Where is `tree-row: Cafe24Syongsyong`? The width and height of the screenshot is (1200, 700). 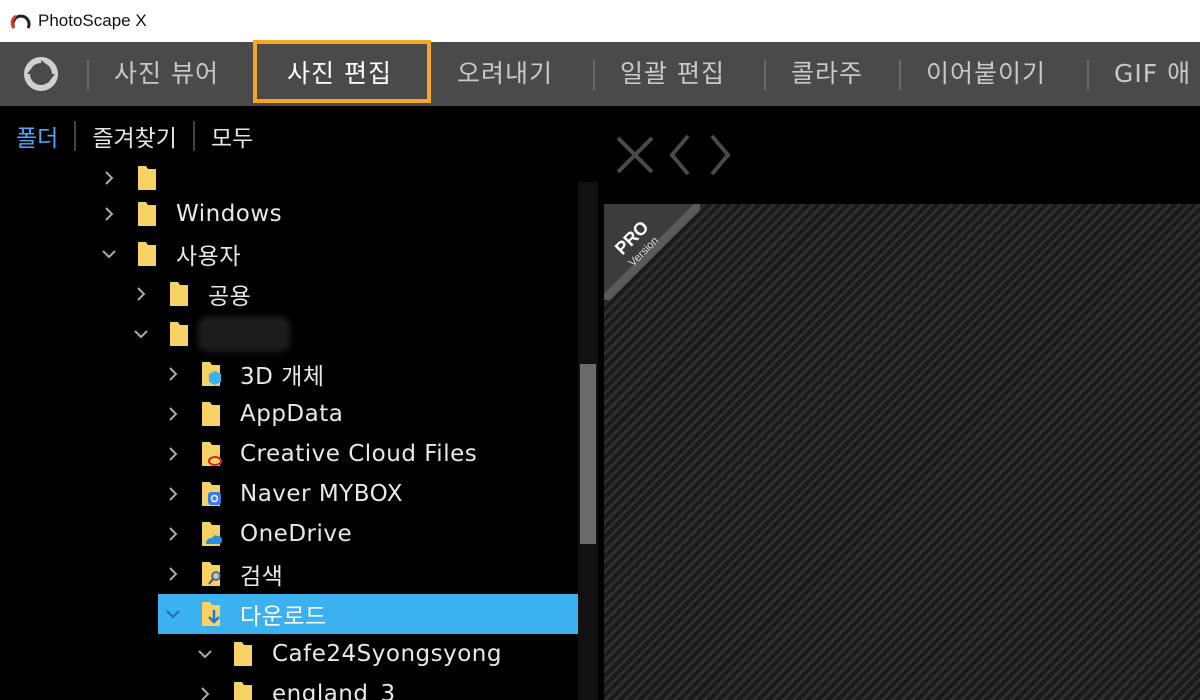 tree-row: Cafe24Syongsyong is located at coordinates (289, 654).